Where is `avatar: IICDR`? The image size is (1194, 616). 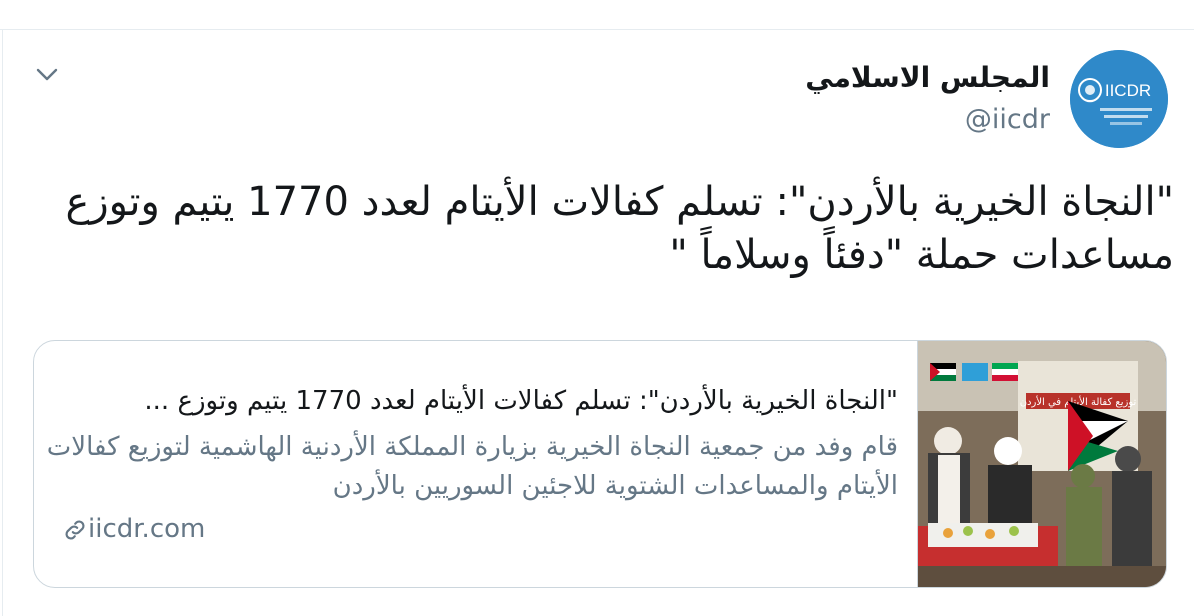
avatar: IICDR is located at coordinates (1119, 99).